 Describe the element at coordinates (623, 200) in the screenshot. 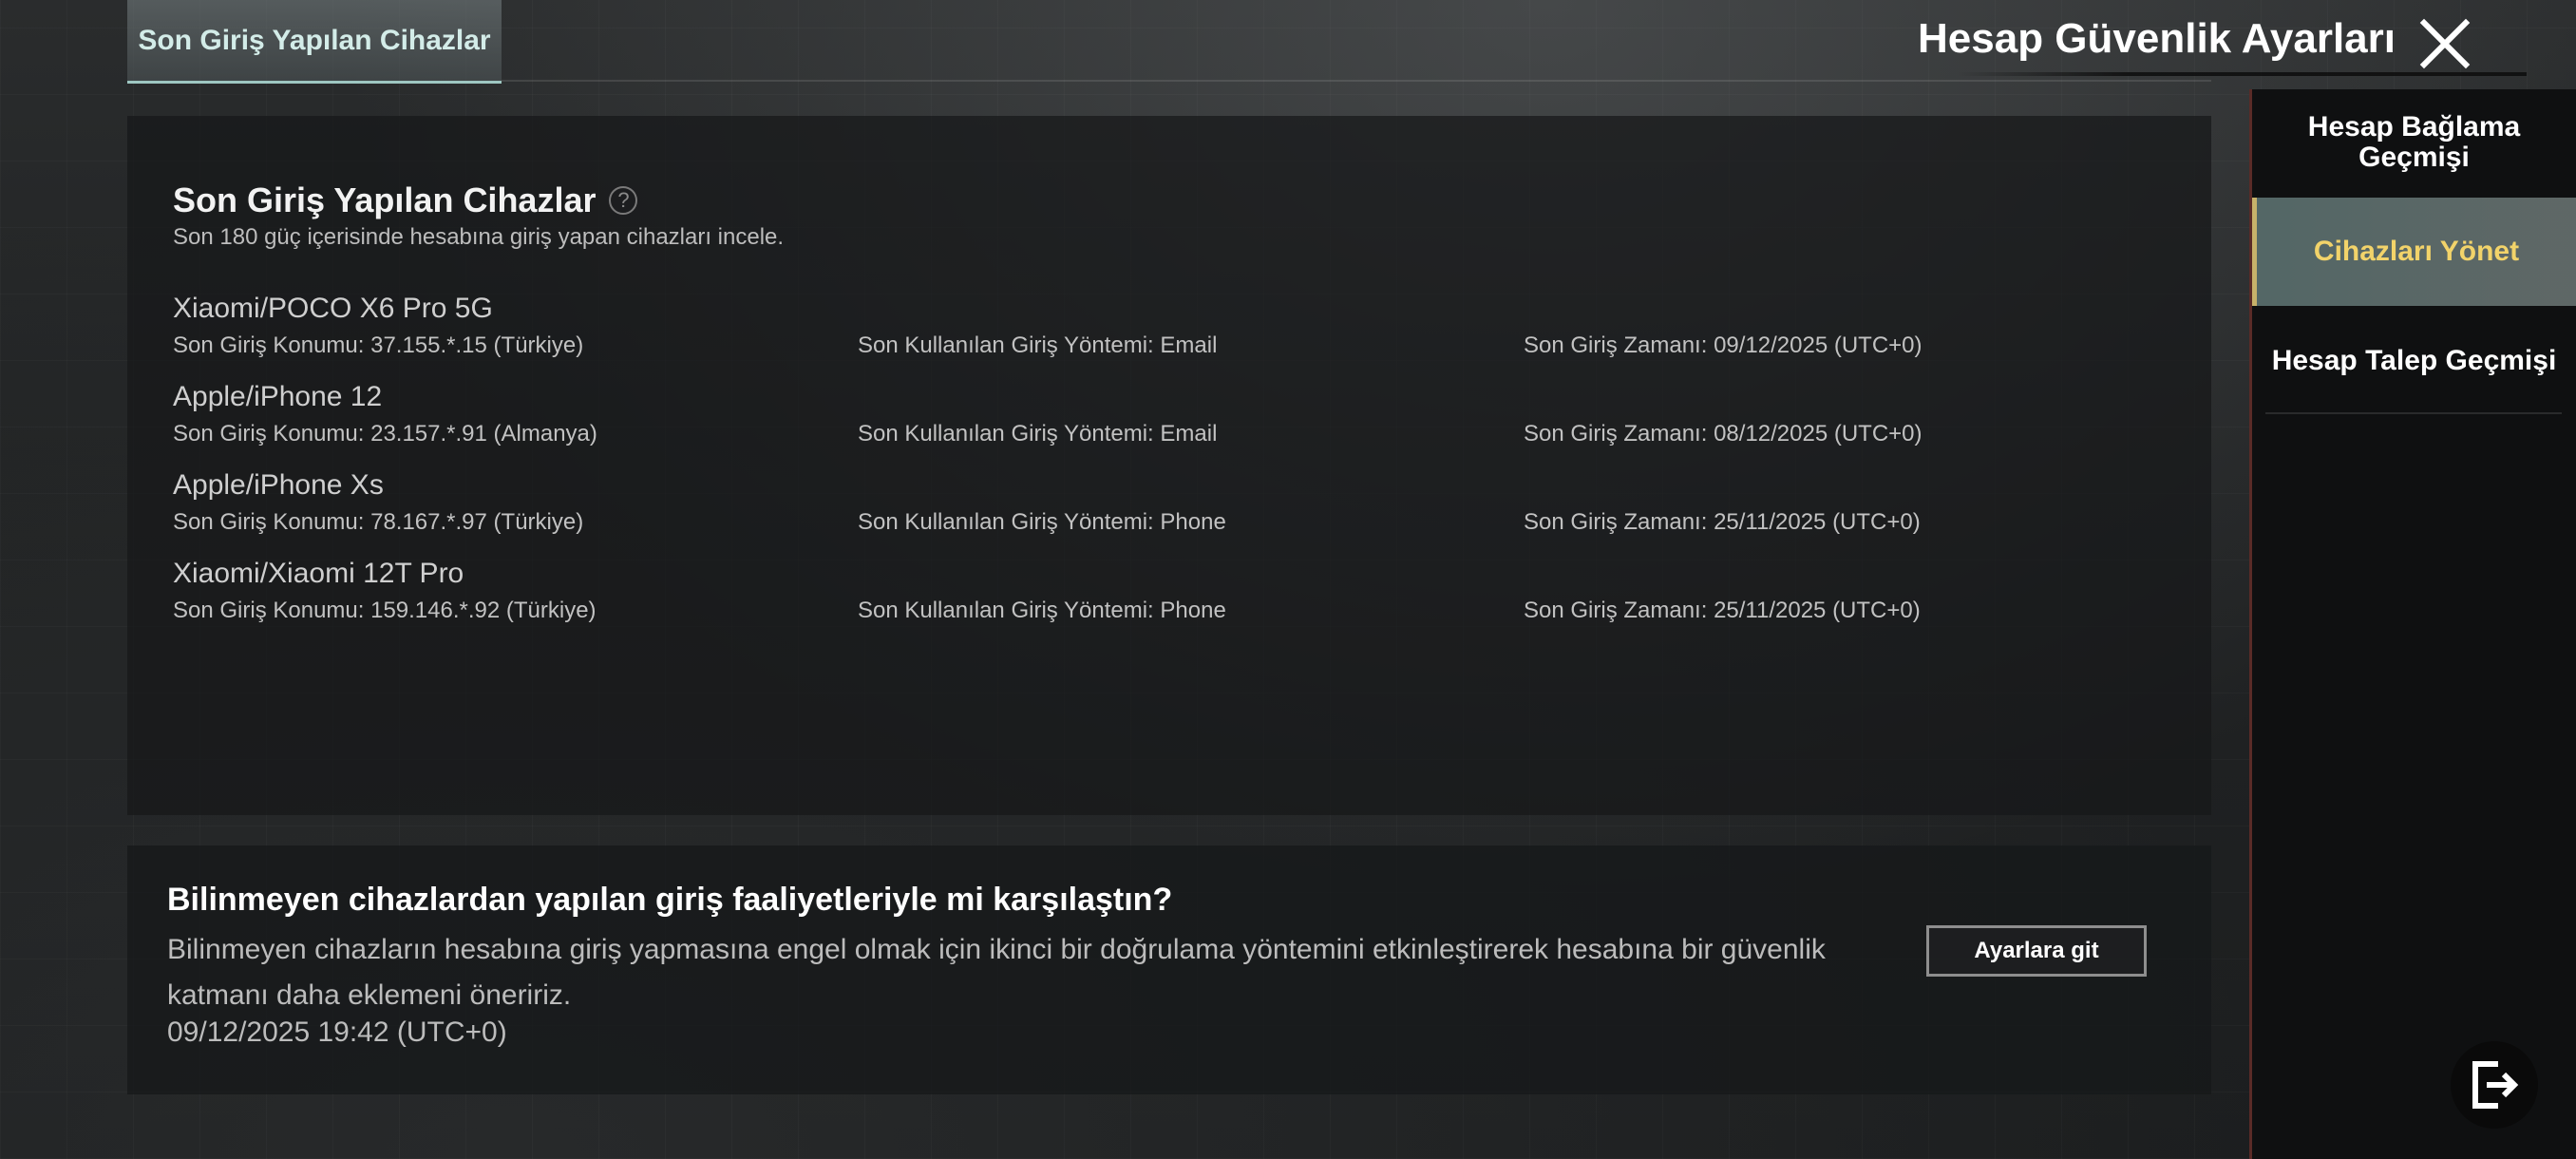

I see `help-icon: ?` at that location.